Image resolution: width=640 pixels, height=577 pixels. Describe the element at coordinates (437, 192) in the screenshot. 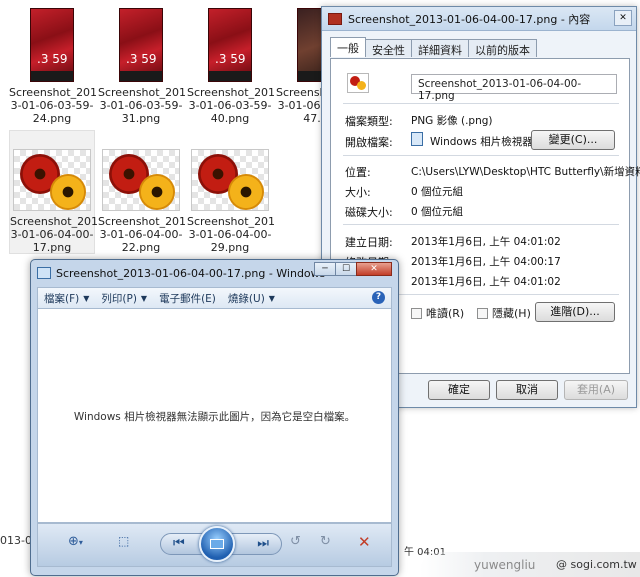

I see `size-value: 0 個位元組` at that location.